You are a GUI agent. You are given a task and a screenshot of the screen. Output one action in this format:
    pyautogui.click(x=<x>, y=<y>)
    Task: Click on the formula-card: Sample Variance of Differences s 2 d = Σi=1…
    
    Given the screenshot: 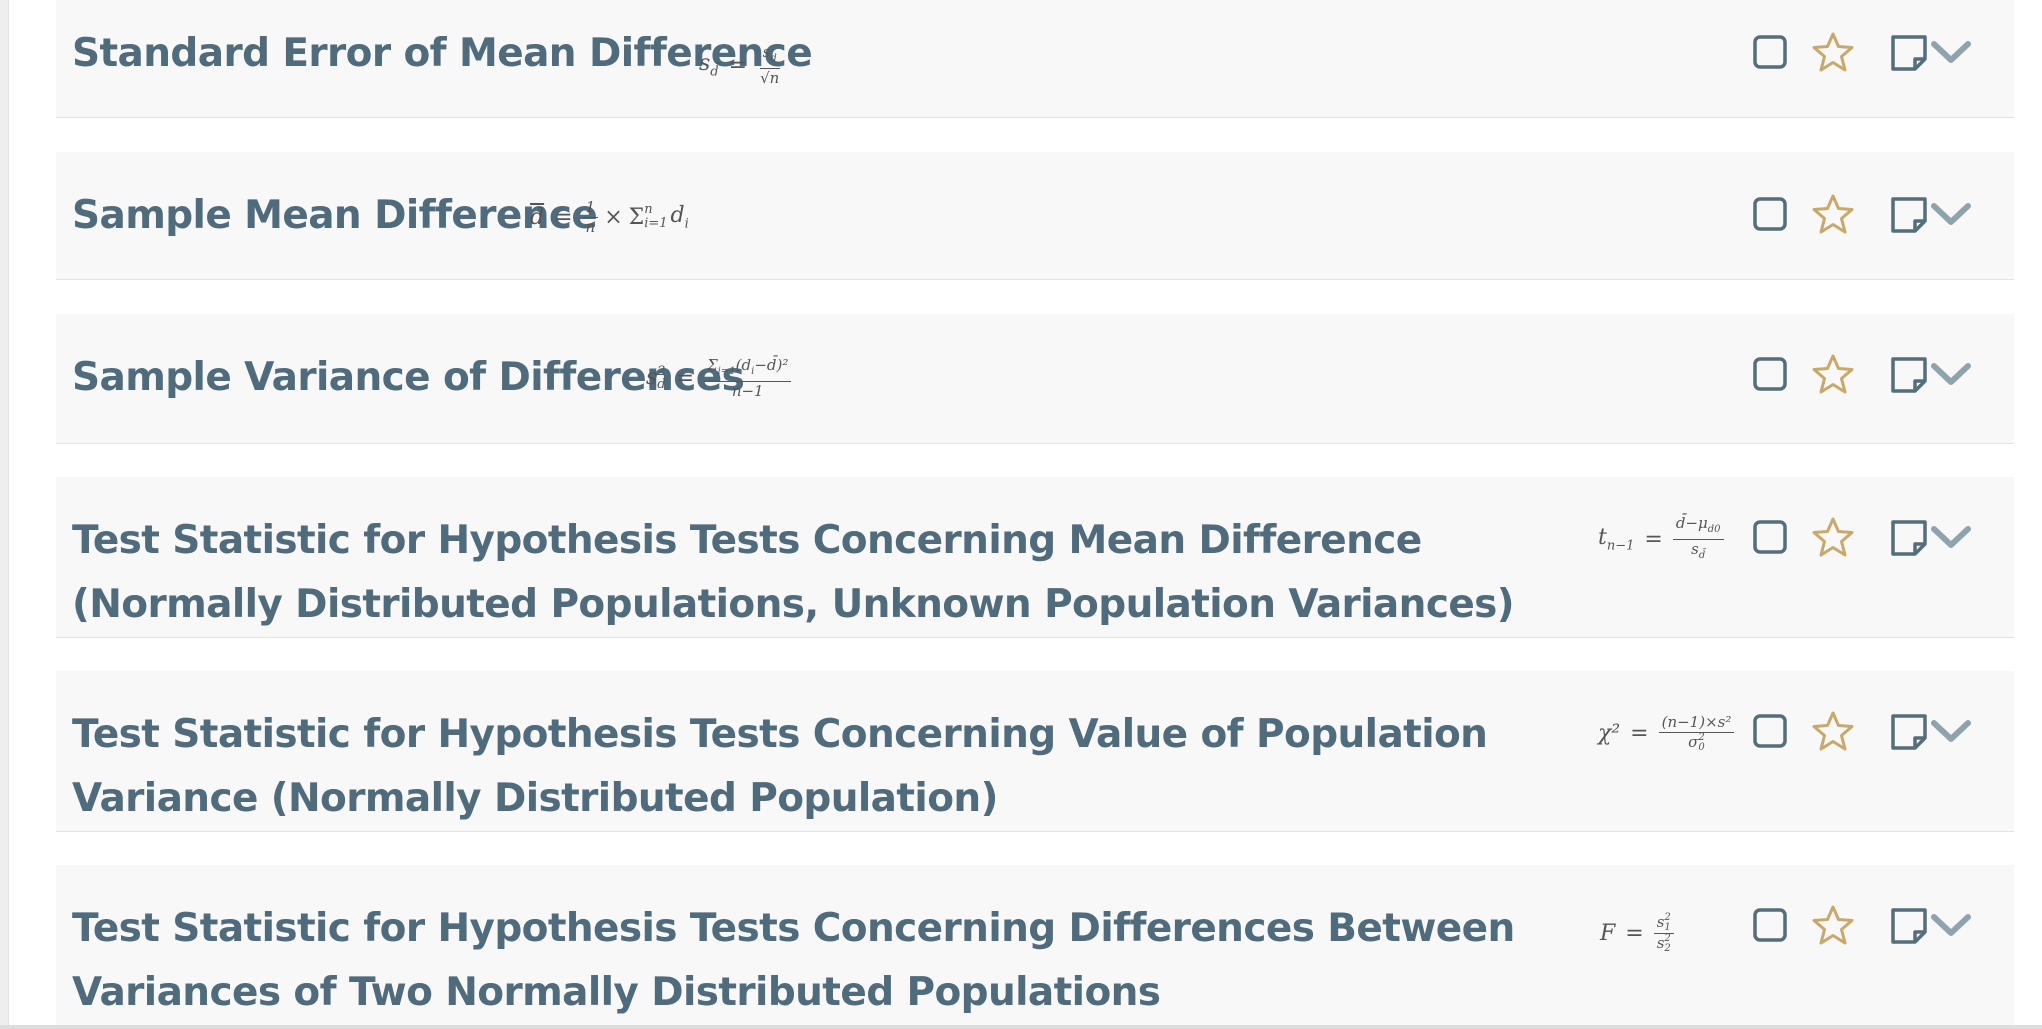 What is the action you would take?
    pyautogui.click(x=1035, y=379)
    